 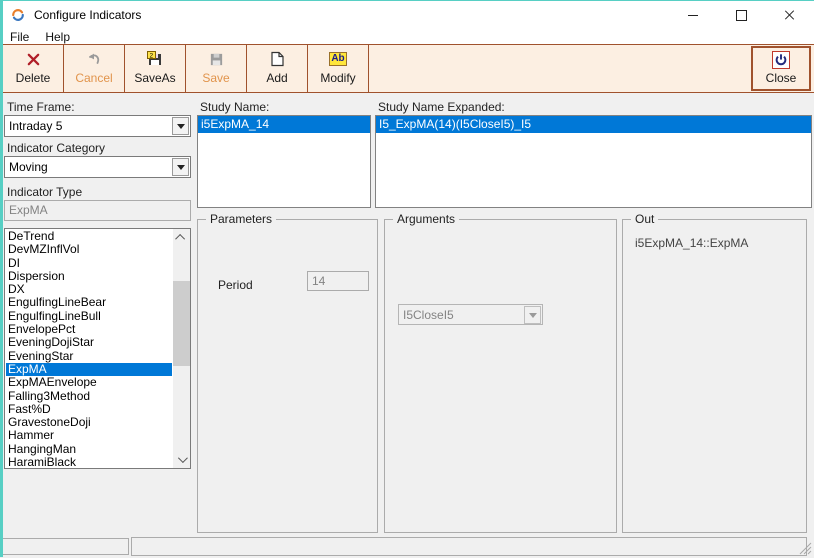 I want to click on period-field: 14, so click(x=338, y=281).